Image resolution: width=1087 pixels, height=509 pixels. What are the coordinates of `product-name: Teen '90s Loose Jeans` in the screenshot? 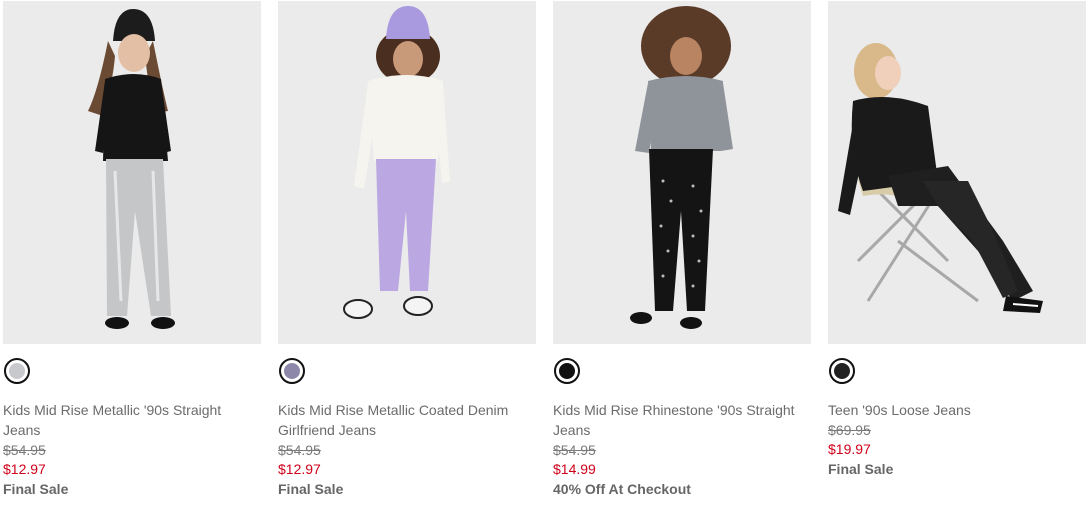 It's located at (953, 410).